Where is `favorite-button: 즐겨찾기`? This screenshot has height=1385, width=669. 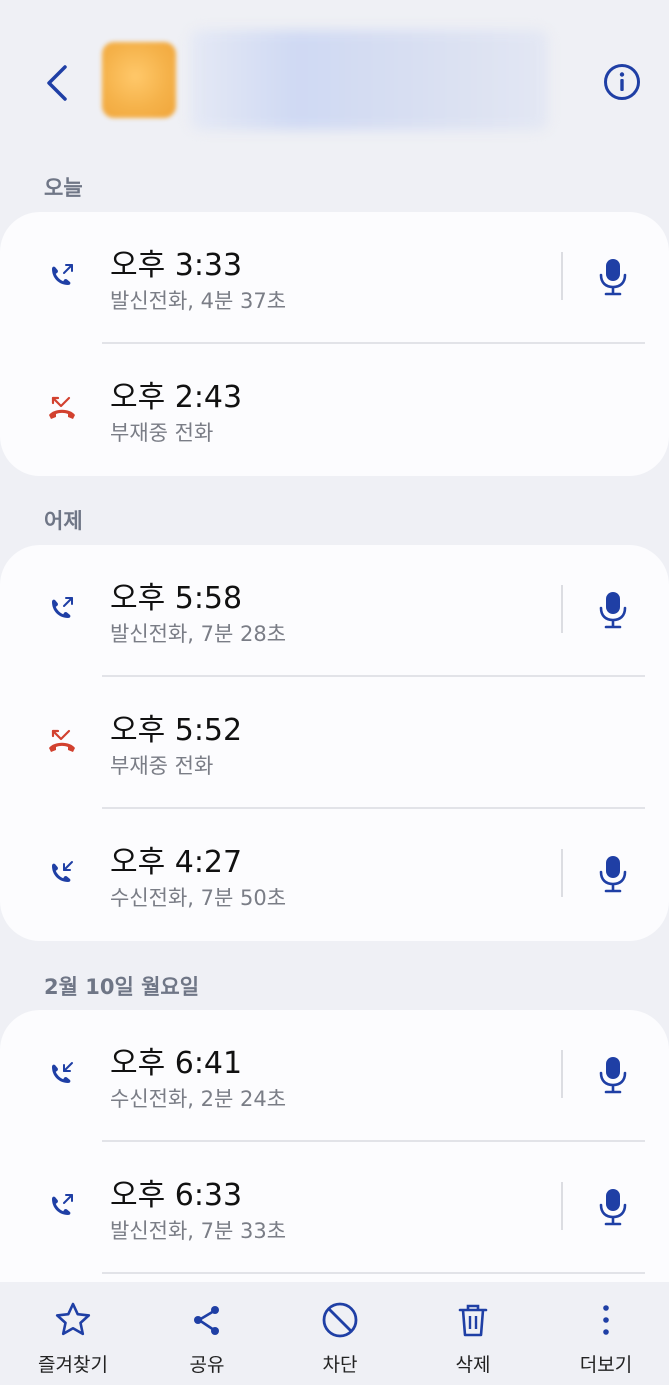
favorite-button: 즐겨찾기 is located at coordinates (73, 1338).